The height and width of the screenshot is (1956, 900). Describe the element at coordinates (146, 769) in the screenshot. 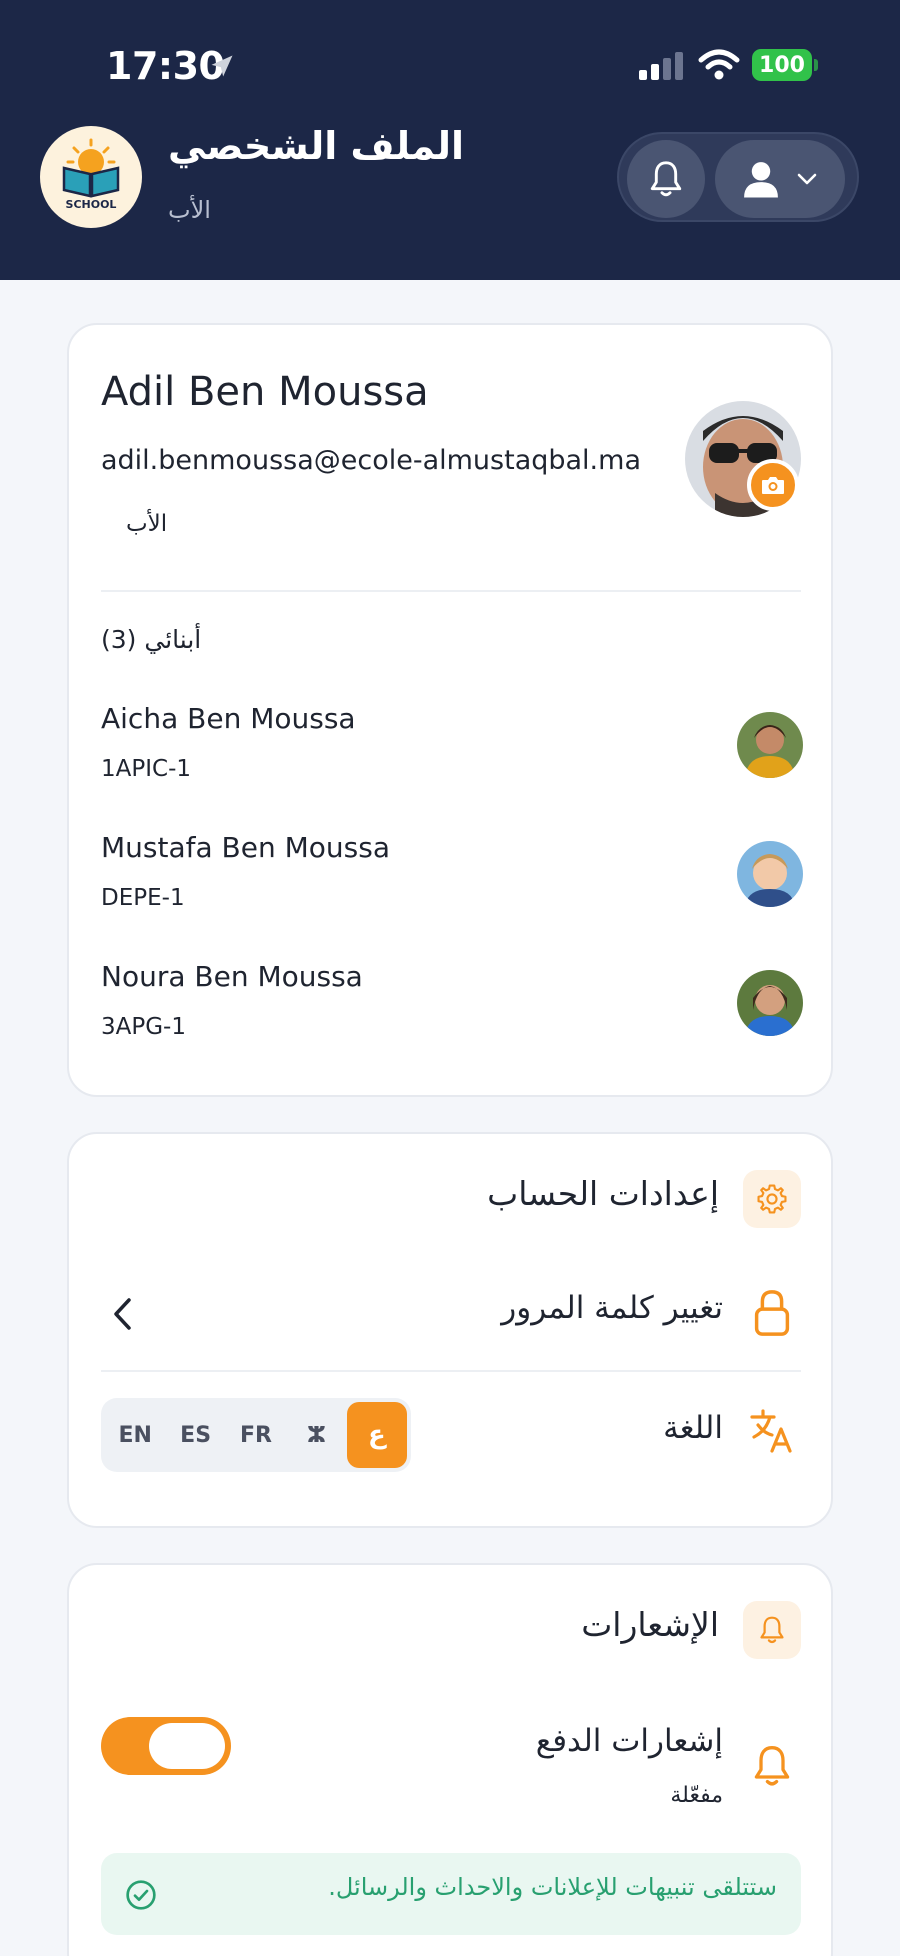

I see `child-class: 1APIC-1` at that location.